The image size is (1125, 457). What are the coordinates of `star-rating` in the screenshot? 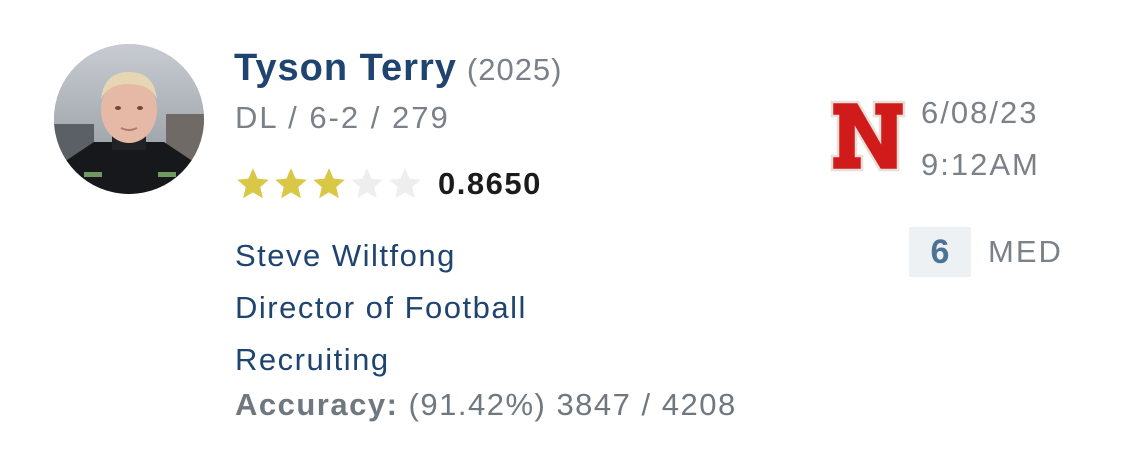 It's located at (329, 184).